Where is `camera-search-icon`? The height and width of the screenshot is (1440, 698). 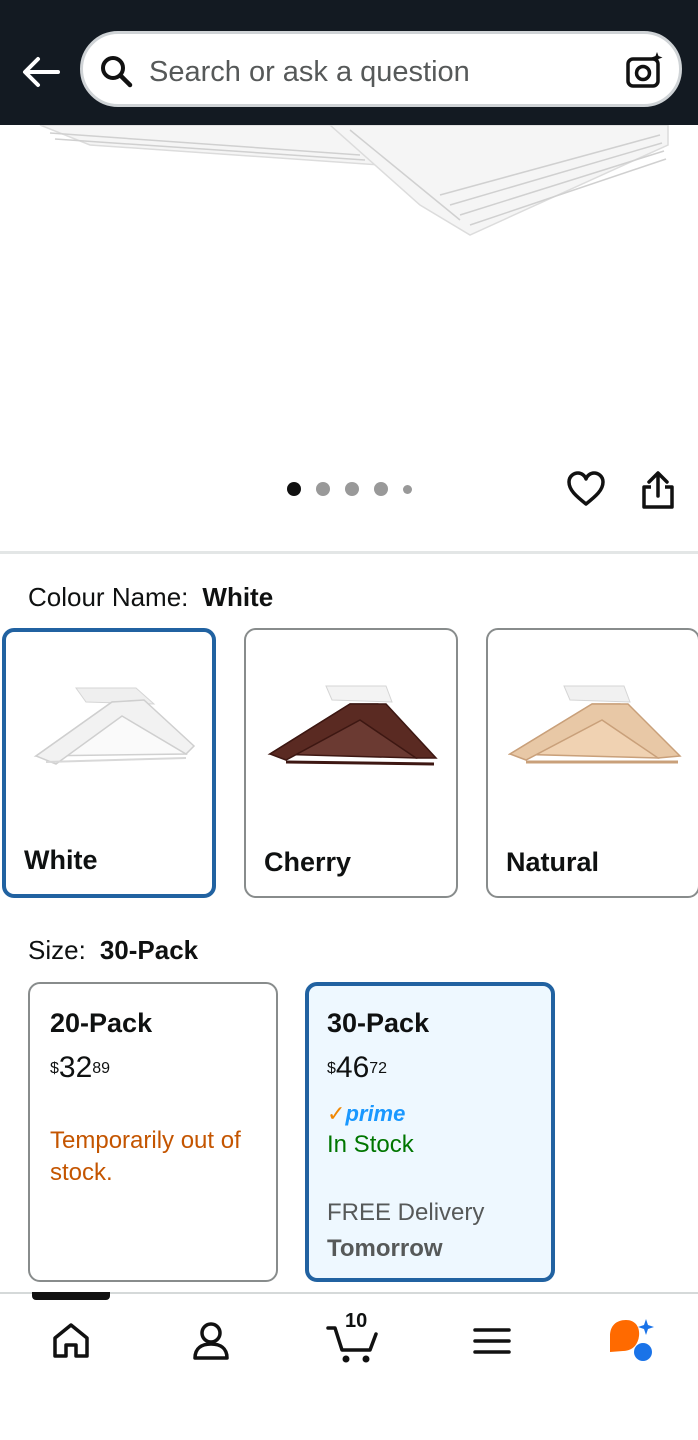 camera-search-icon is located at coordinates (645, 70).